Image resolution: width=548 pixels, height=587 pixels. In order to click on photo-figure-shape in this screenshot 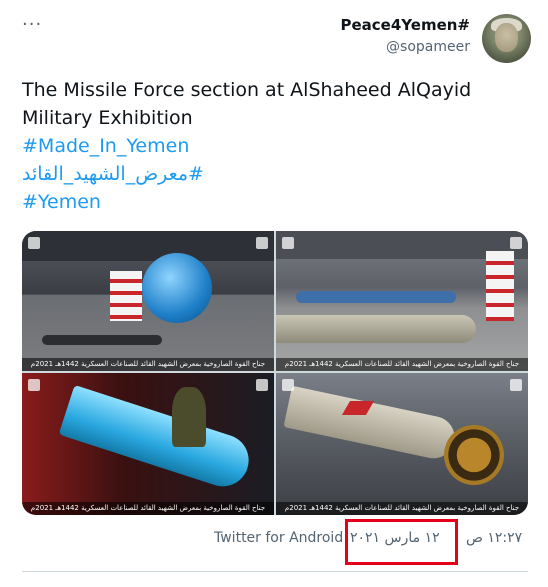, I will do `click(189, 417)`.